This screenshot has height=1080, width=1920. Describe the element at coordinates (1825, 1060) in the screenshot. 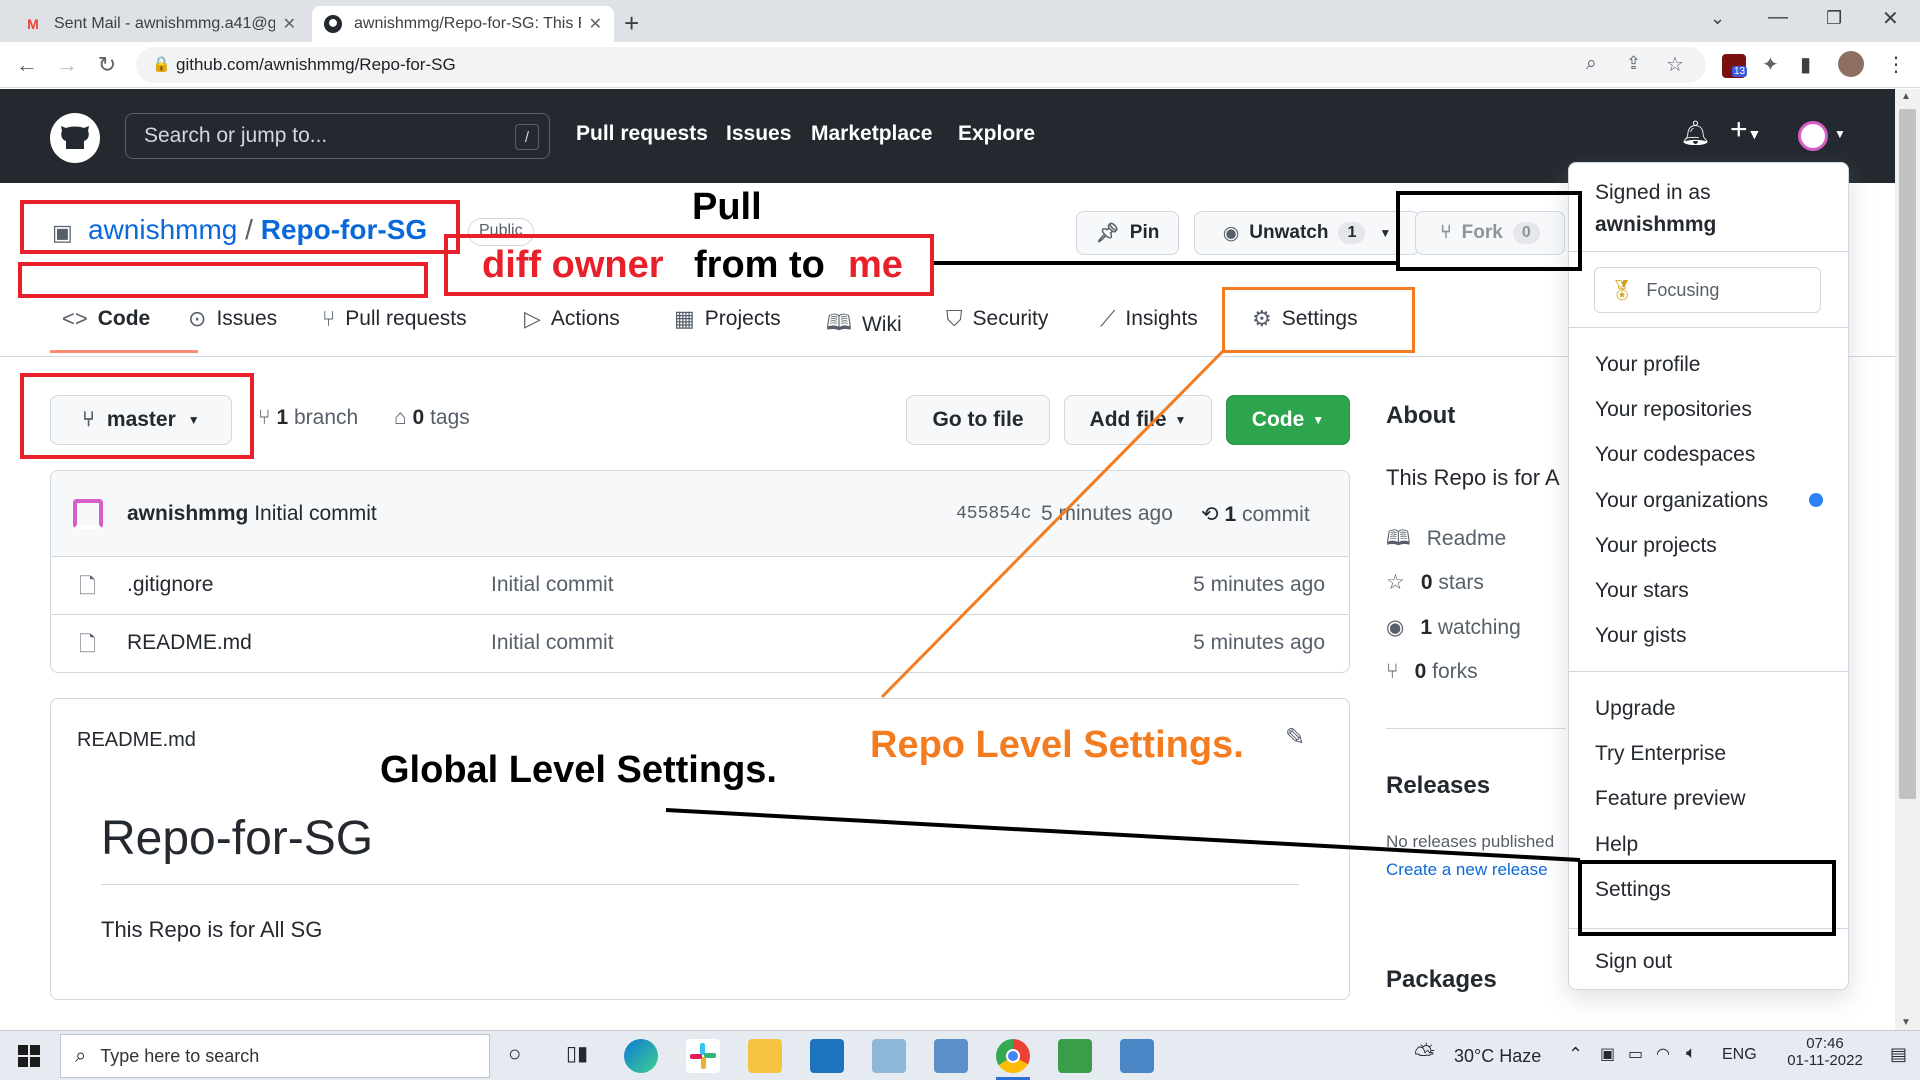

I see `clock-date: 01-11-2022` at that location.